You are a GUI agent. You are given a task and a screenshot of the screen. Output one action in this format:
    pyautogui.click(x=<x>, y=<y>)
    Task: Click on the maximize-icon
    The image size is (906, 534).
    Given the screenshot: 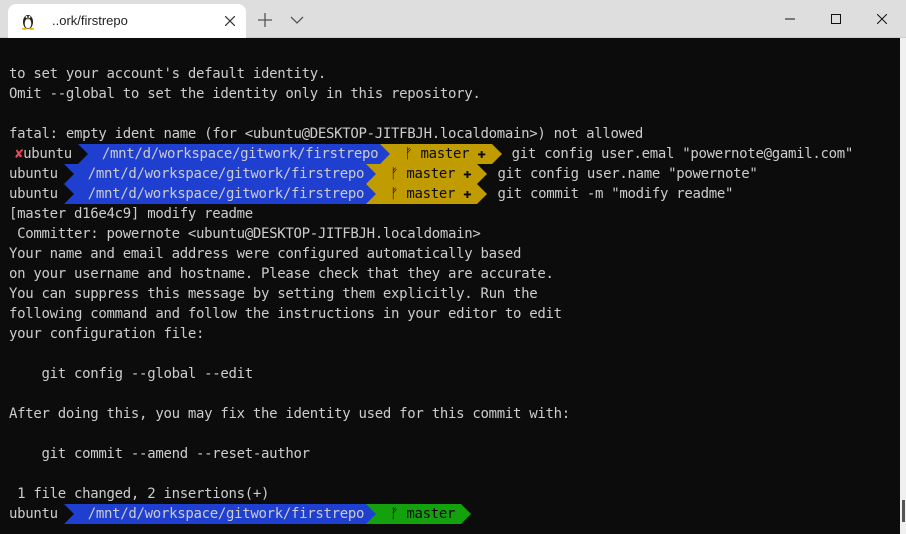 What is the action you would take?
    pyautogui.click(x=836, y=19)
    